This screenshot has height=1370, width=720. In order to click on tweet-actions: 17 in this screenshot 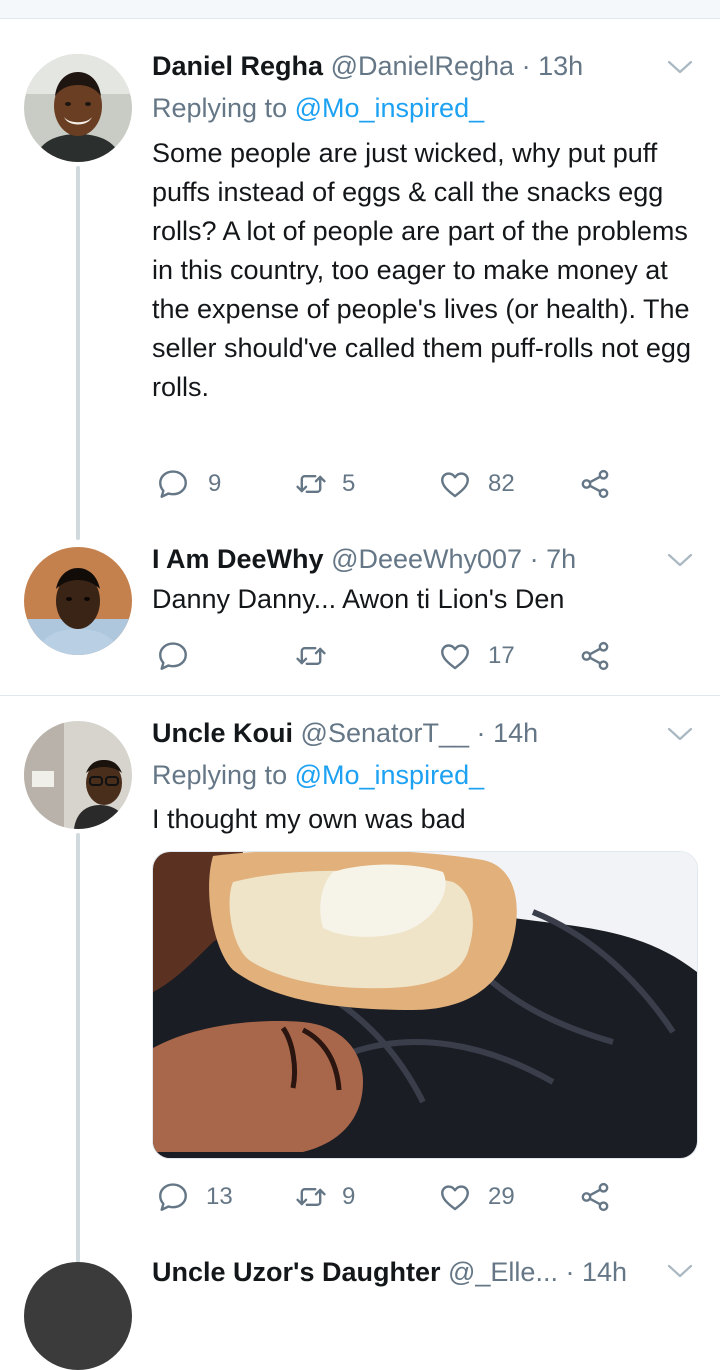, I will do `click(387, 656)`.